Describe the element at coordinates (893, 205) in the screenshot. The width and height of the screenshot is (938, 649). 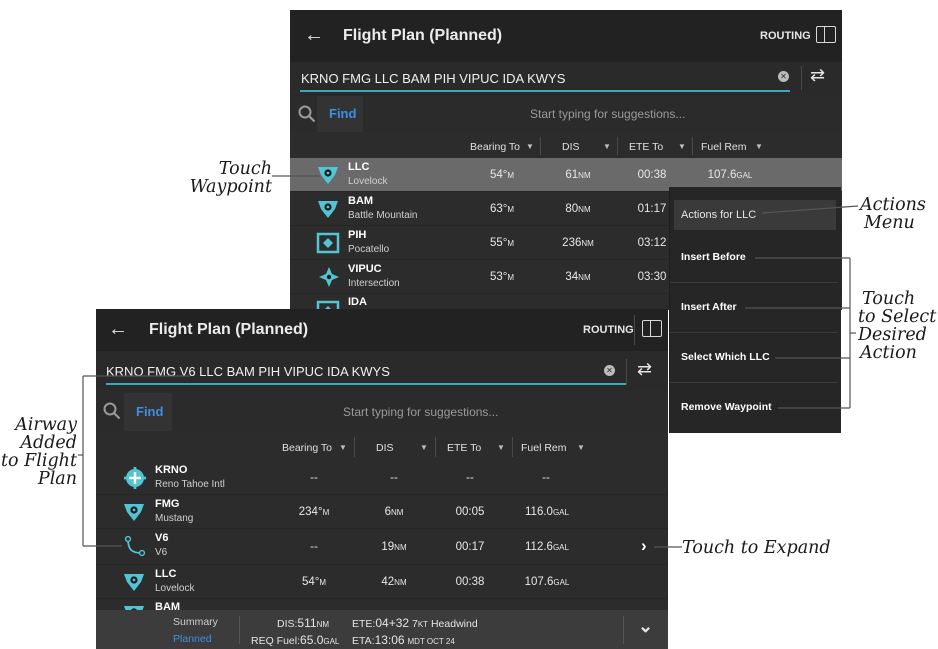
I see `annotation-line: Actions` at that location.